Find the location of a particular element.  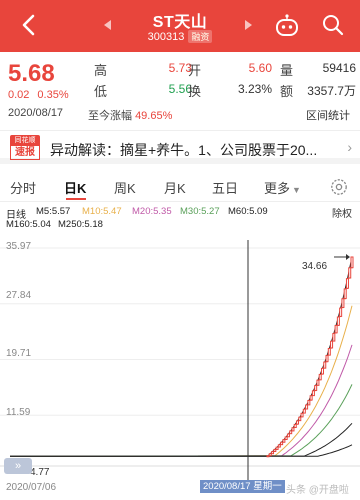

range-gain: 至今涨幅 49.65% is located at coordinates (130, 115).